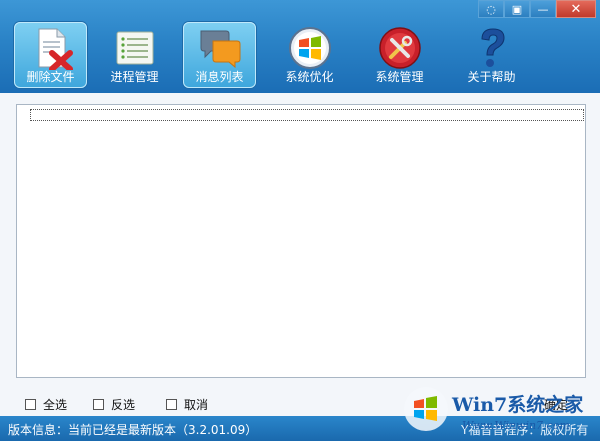  I want to click on message-bubbles-icon, so click(220, 49).